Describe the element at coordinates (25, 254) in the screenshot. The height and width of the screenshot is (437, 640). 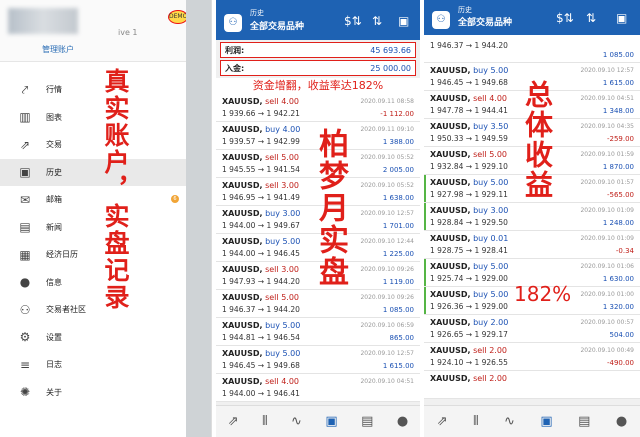
I see `calendar-icon: ▦` at that location.